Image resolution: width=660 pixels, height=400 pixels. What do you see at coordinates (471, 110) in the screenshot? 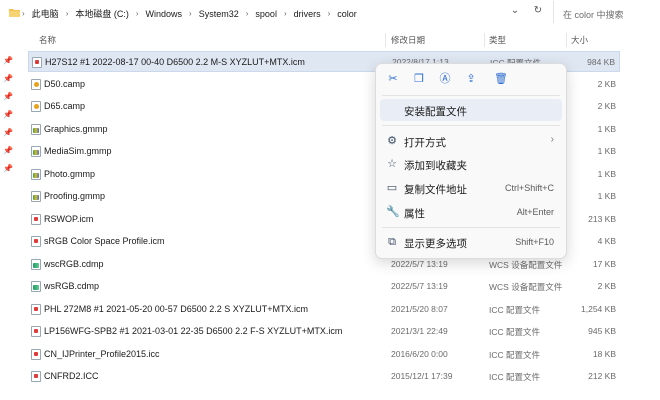
I see `menu-item-install-profile: 安装配置文件` at bounding box center [471, 110].